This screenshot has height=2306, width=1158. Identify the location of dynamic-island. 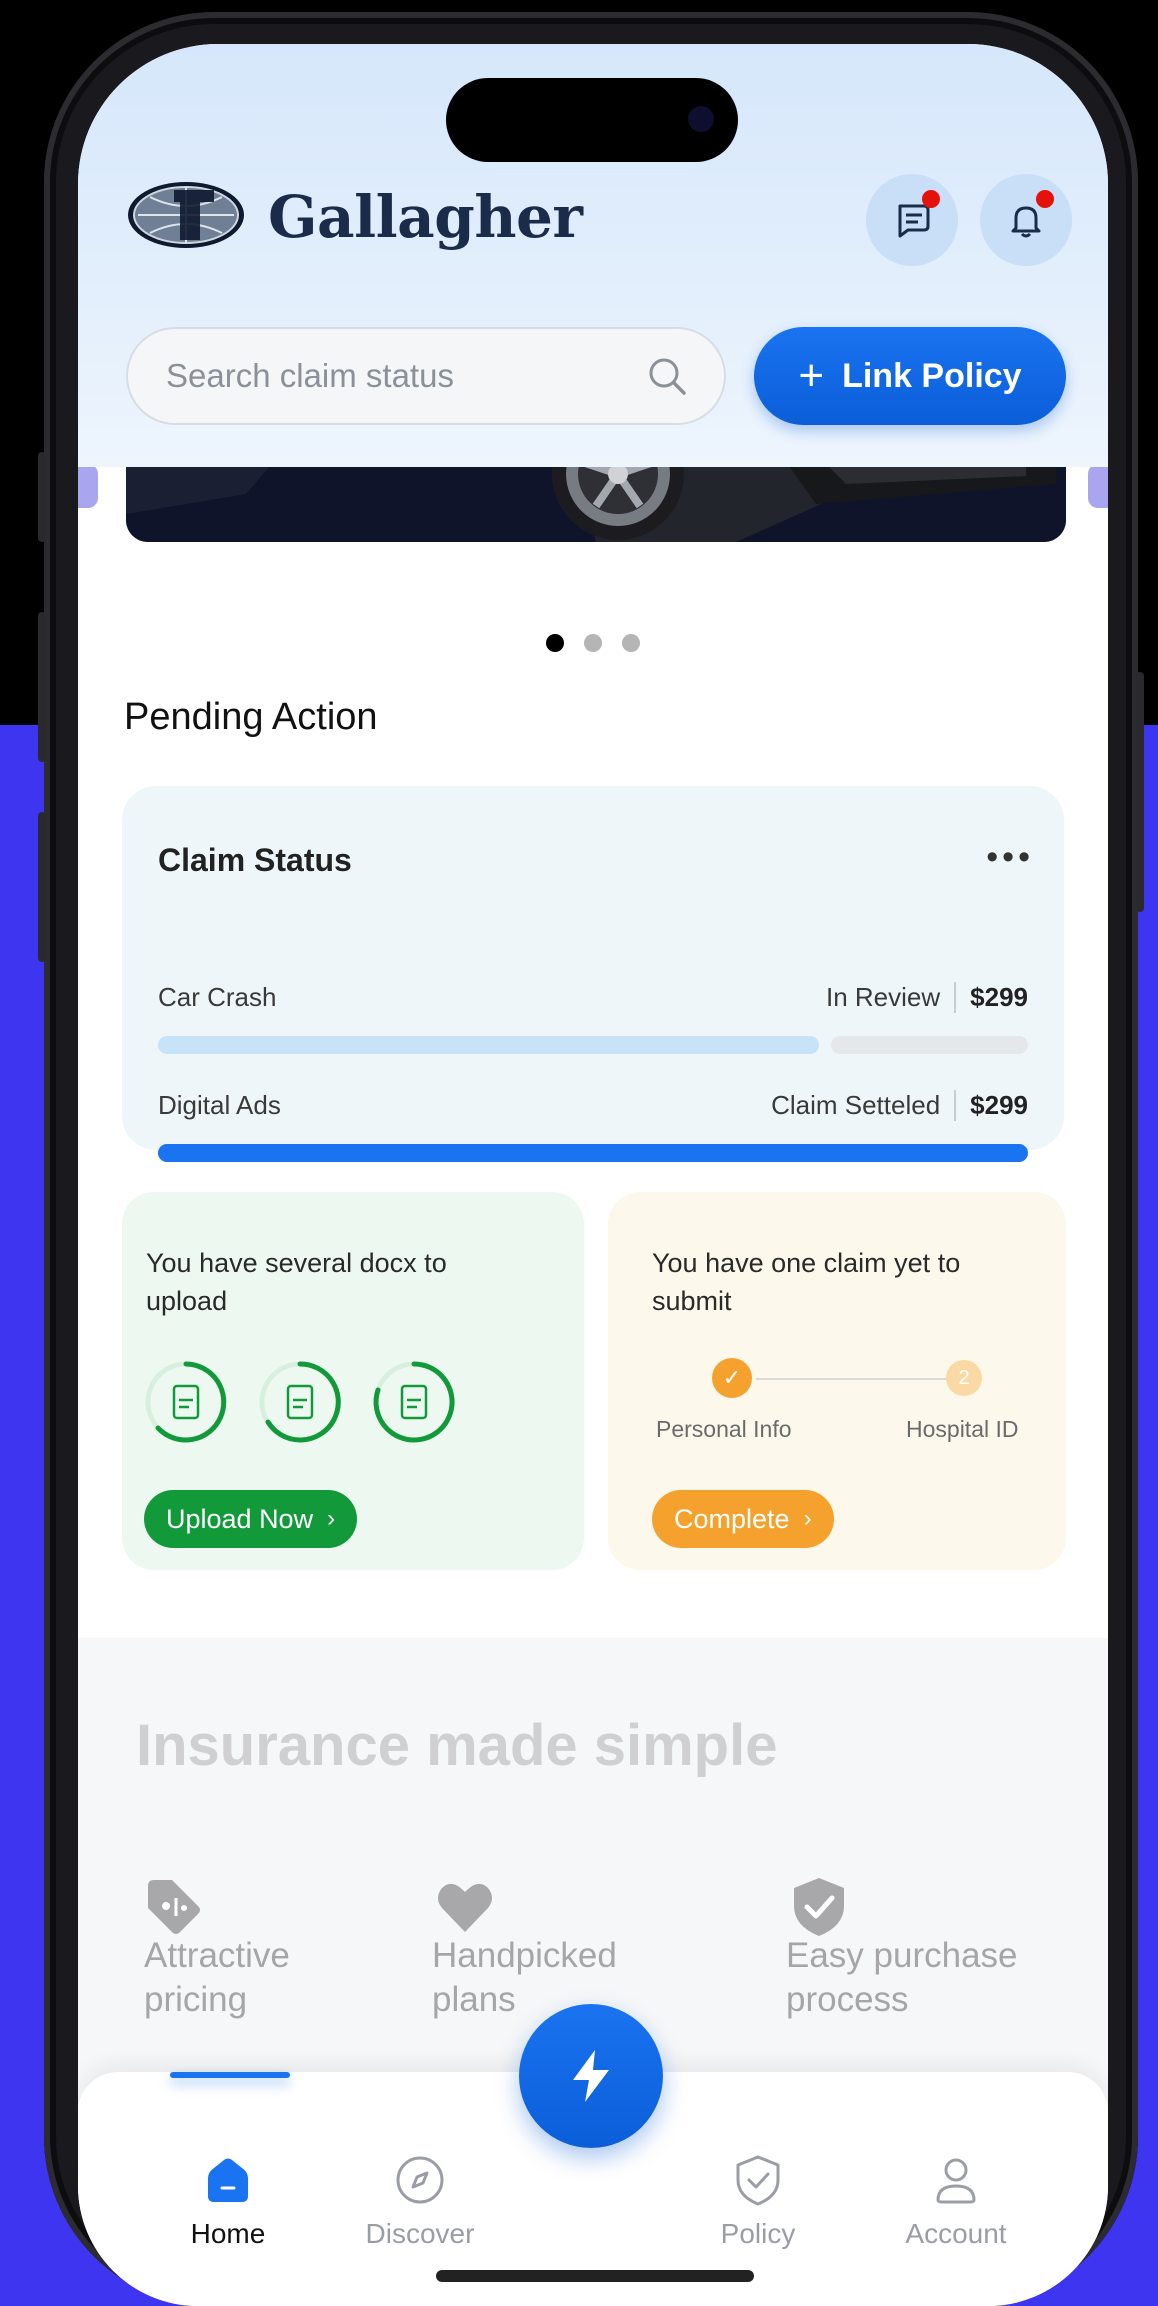
(592, 120).